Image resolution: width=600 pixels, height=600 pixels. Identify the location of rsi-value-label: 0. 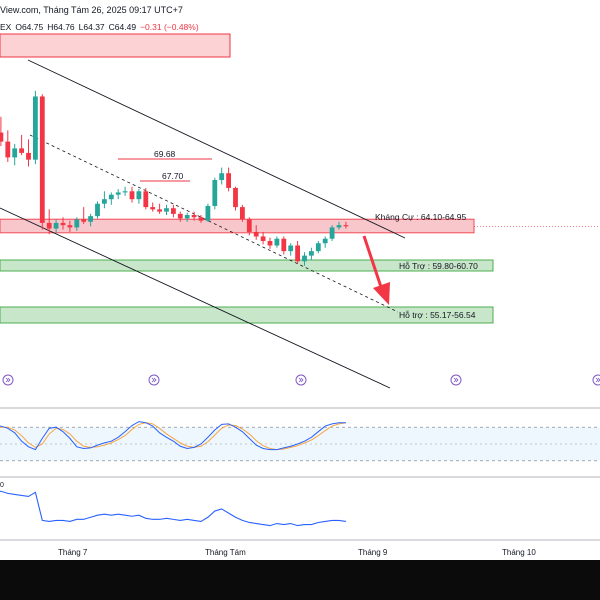
(2, 485).